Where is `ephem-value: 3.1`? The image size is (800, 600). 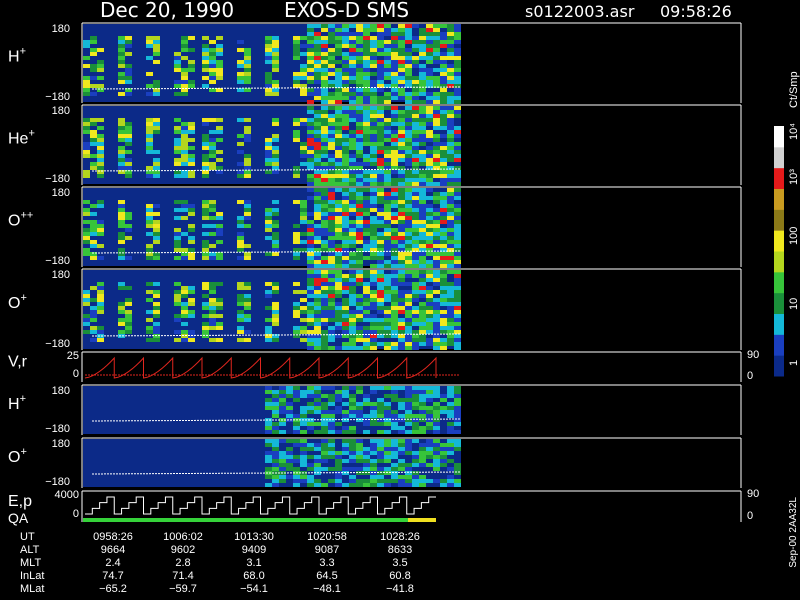 ephem-value: 3.1 is located at coordinates (253, 563).